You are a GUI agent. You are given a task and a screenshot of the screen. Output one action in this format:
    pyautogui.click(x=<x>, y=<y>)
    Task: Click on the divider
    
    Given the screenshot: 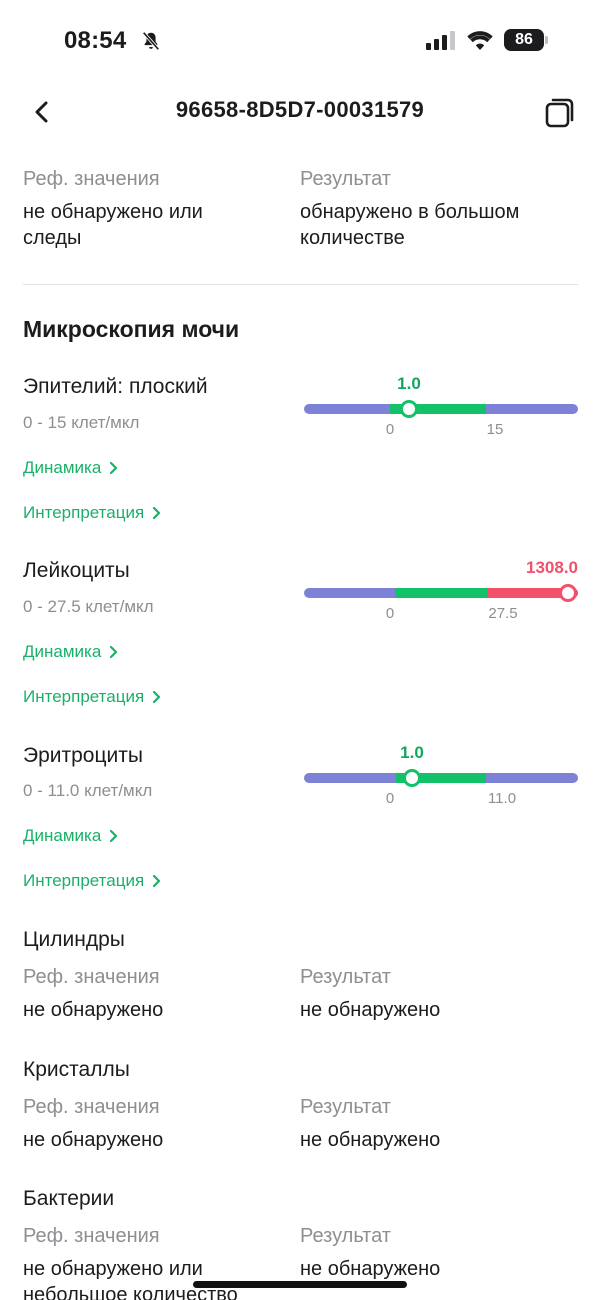 What is the action you would take?
    pyautogui.click(x=300, y=284)
    